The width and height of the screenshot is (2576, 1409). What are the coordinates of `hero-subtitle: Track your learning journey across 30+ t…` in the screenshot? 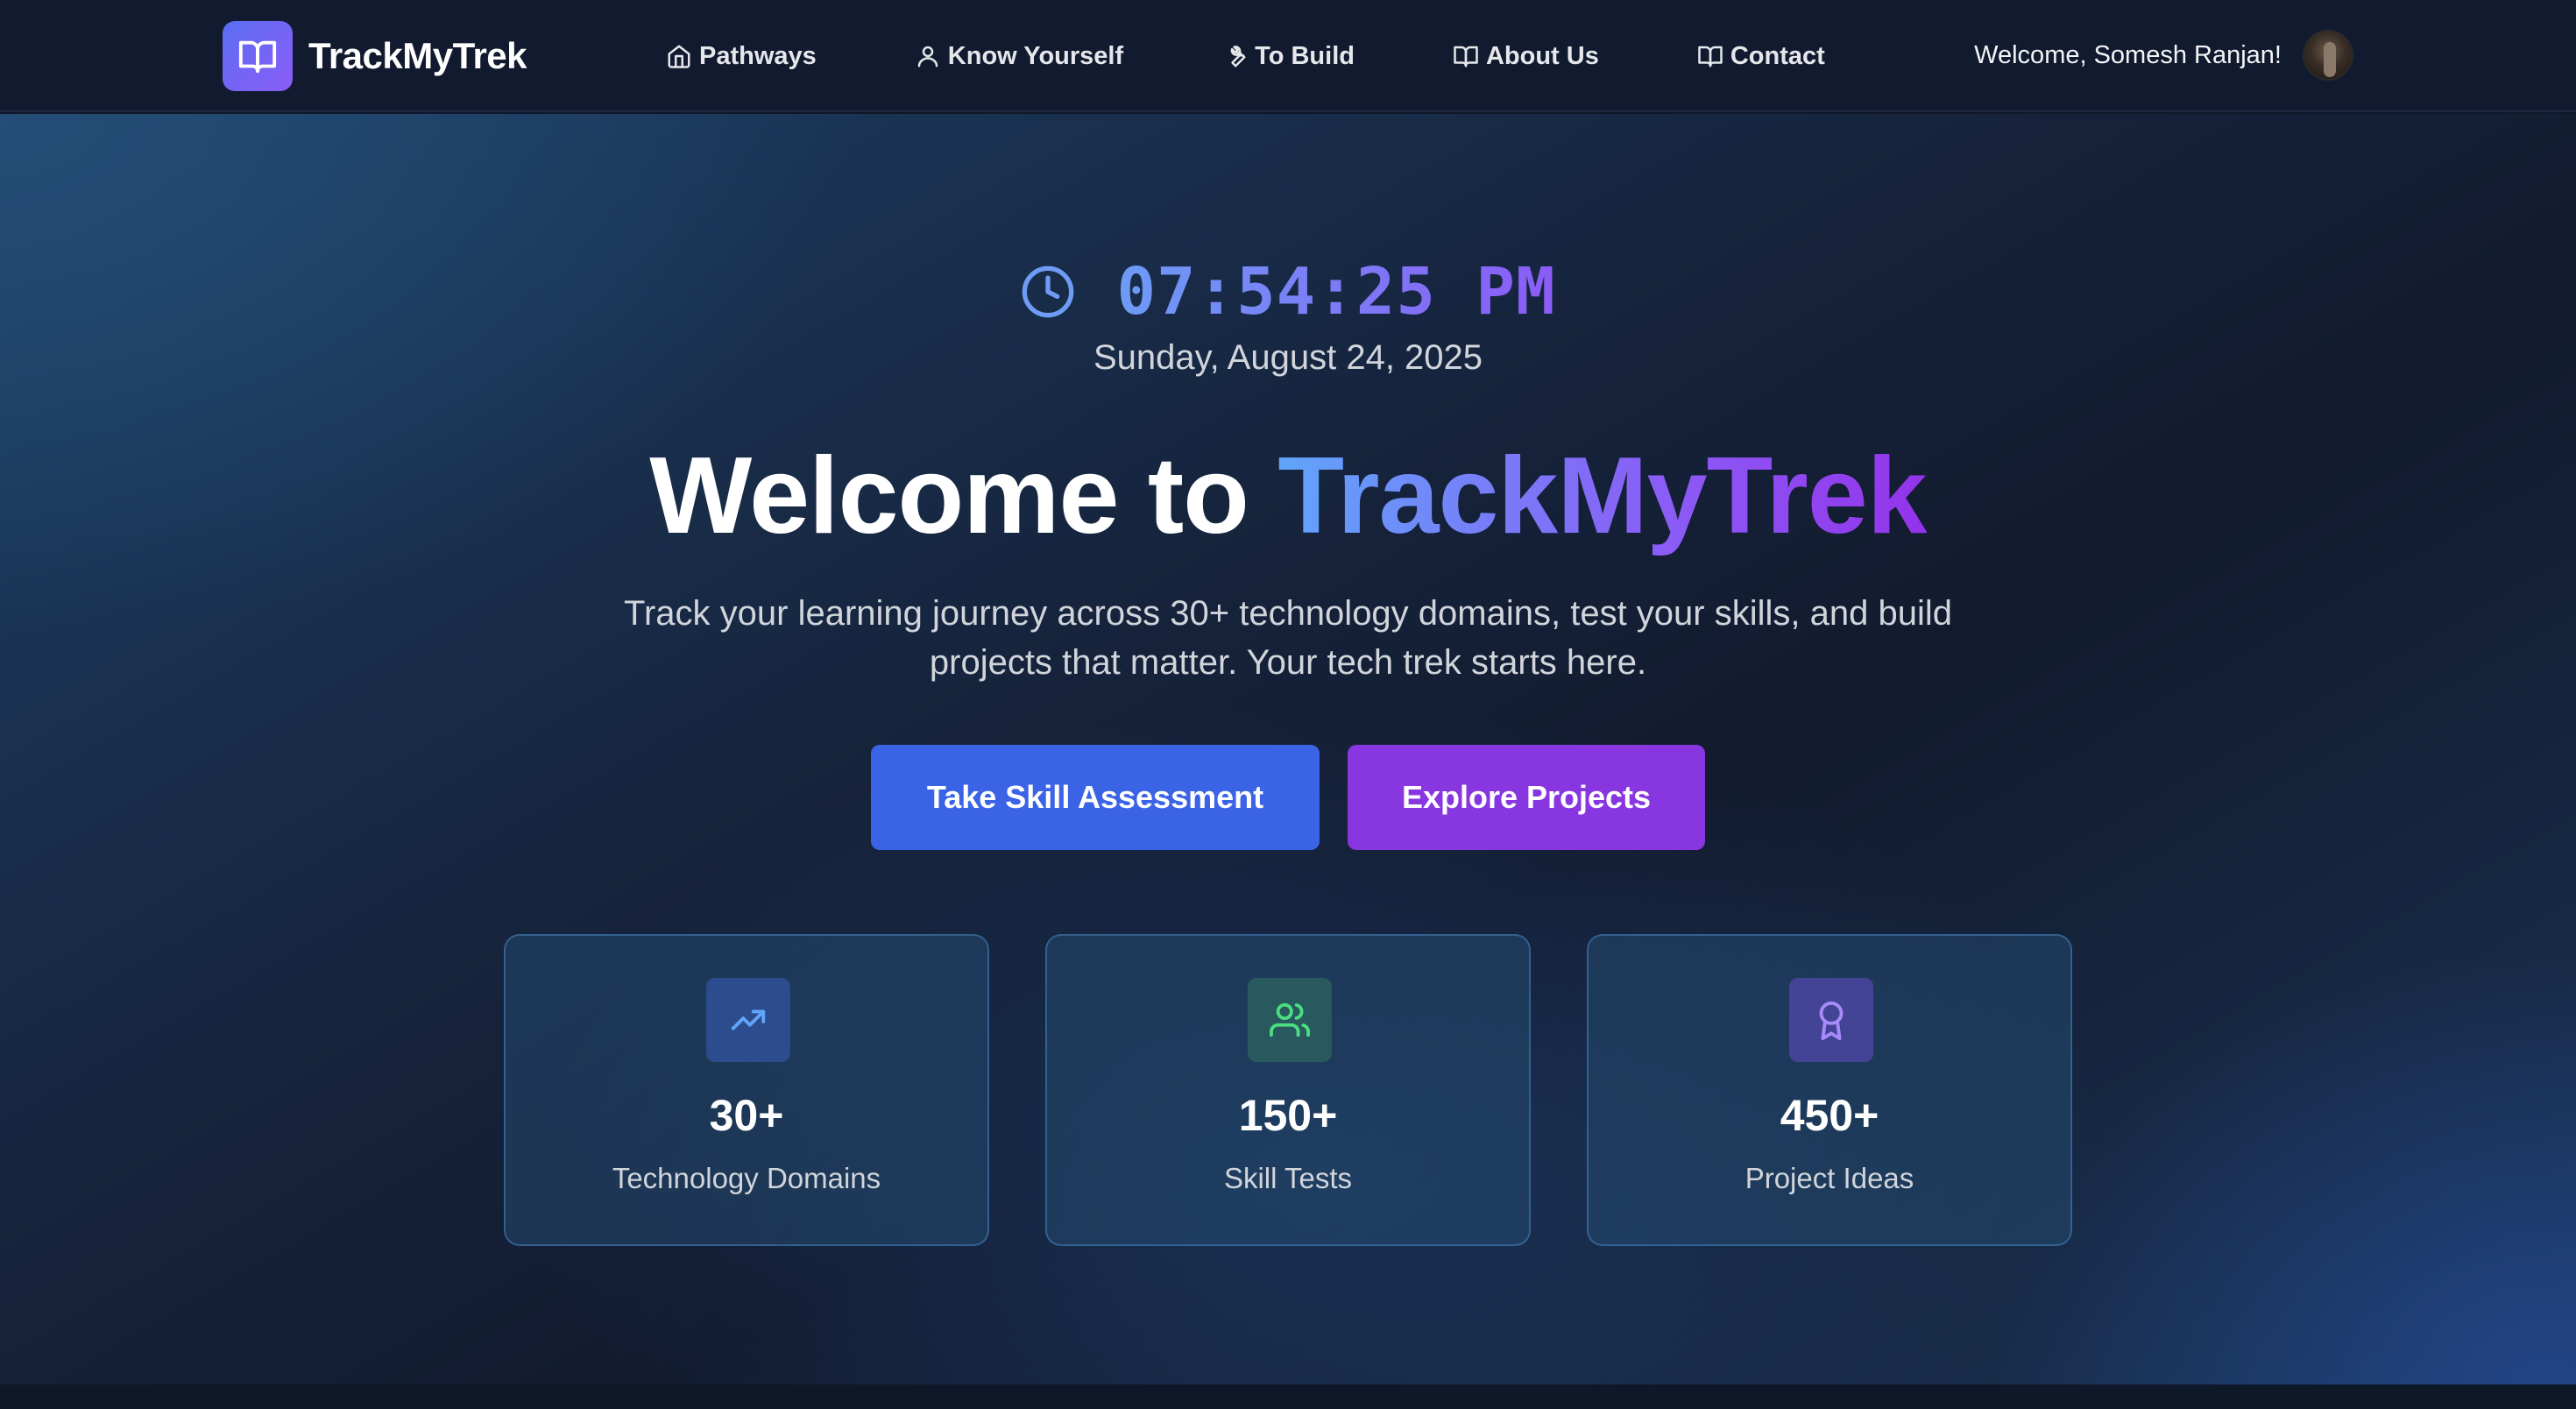 It's located at (1288, 638).